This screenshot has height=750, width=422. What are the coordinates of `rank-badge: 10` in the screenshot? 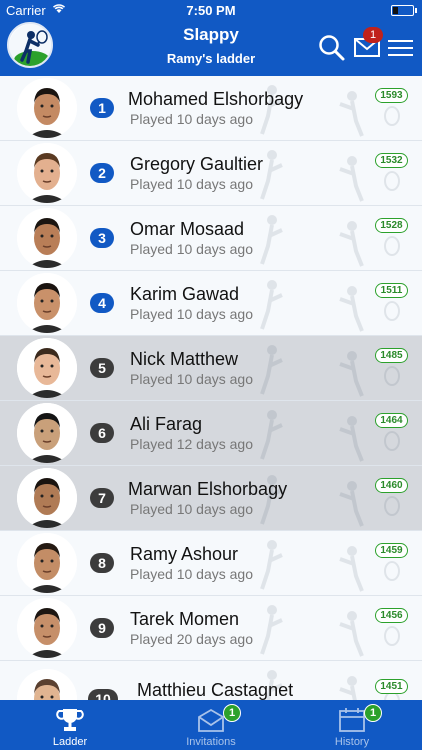 It's located at (103, 694).